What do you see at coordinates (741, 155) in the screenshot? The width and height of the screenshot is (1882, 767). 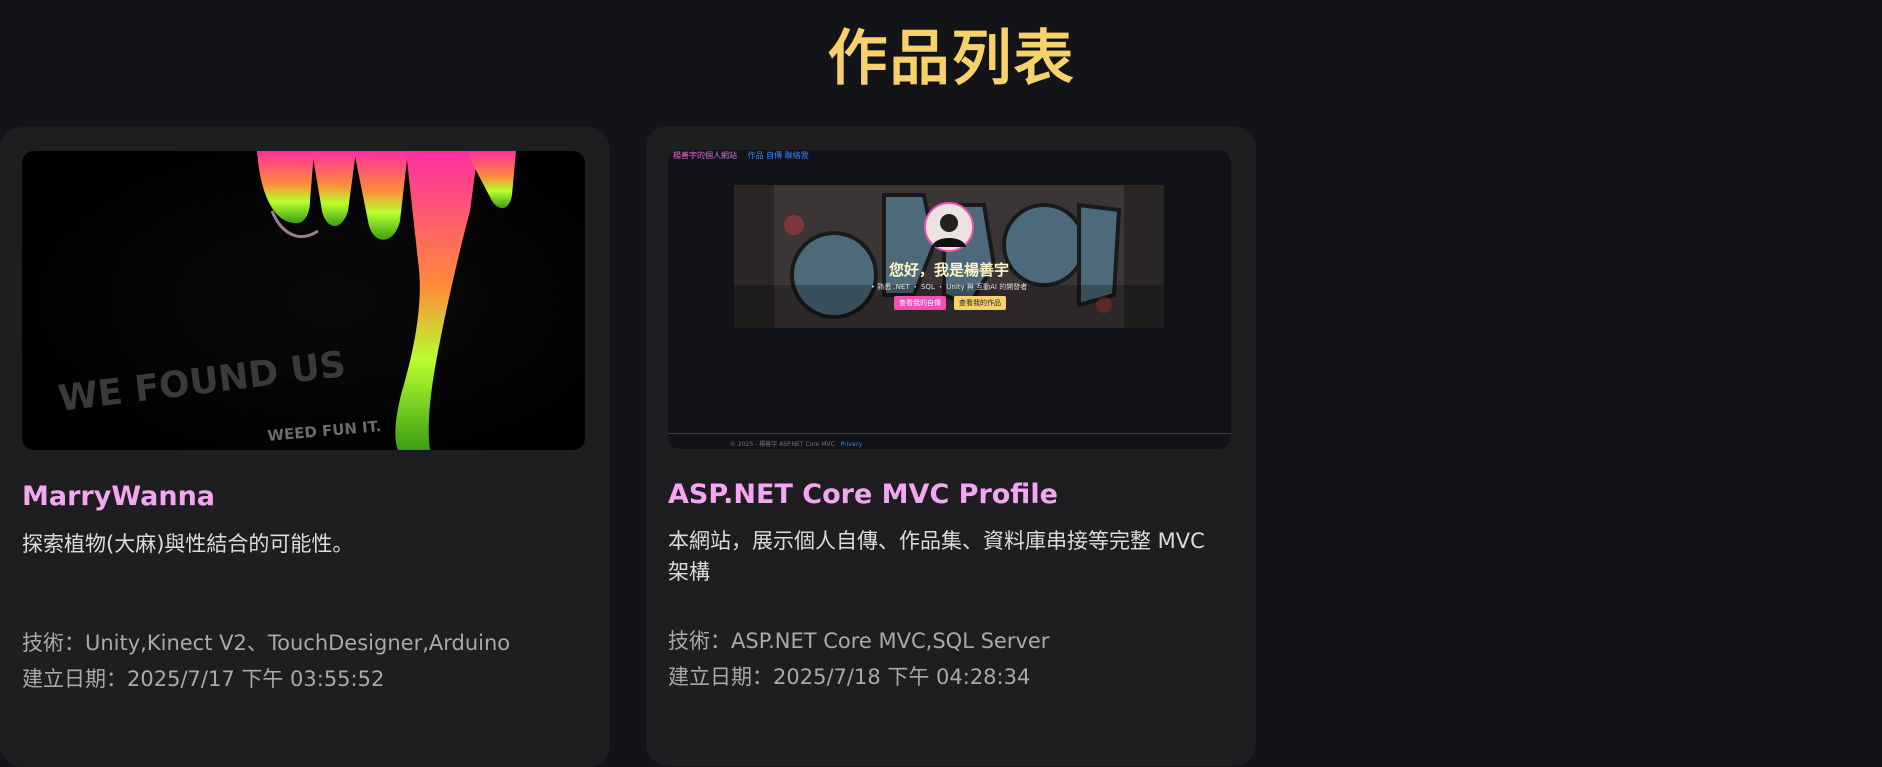 I see `mini-site-navbar: 楊善宇的個人網站 作品 自傳 聯絡我` at bounding box center [741, 155].